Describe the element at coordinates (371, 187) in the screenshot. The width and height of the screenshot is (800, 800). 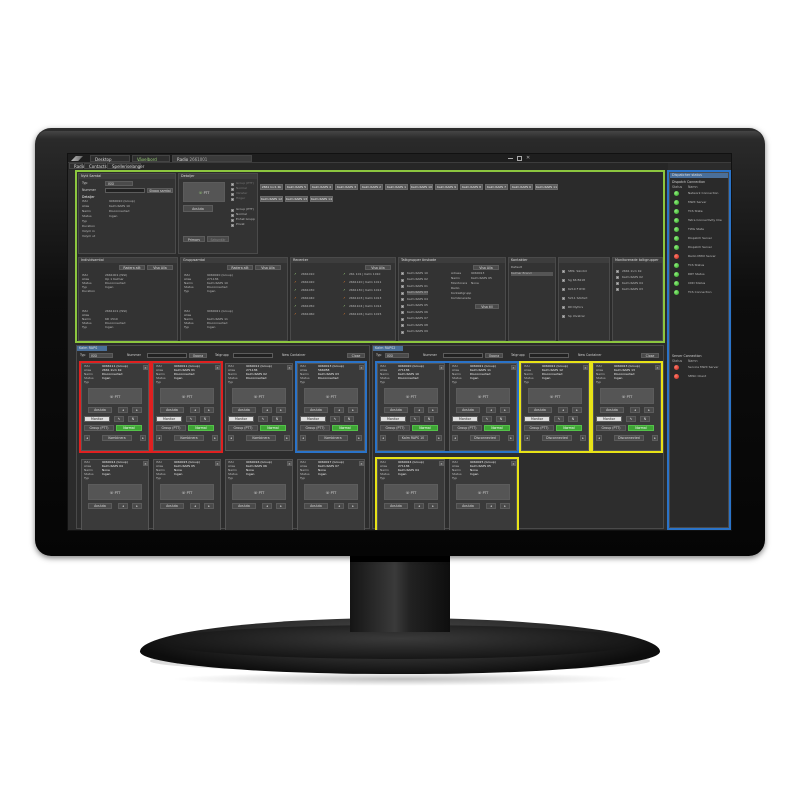
I see `talkgroup-button: Kalm RAPS 2` at that location.